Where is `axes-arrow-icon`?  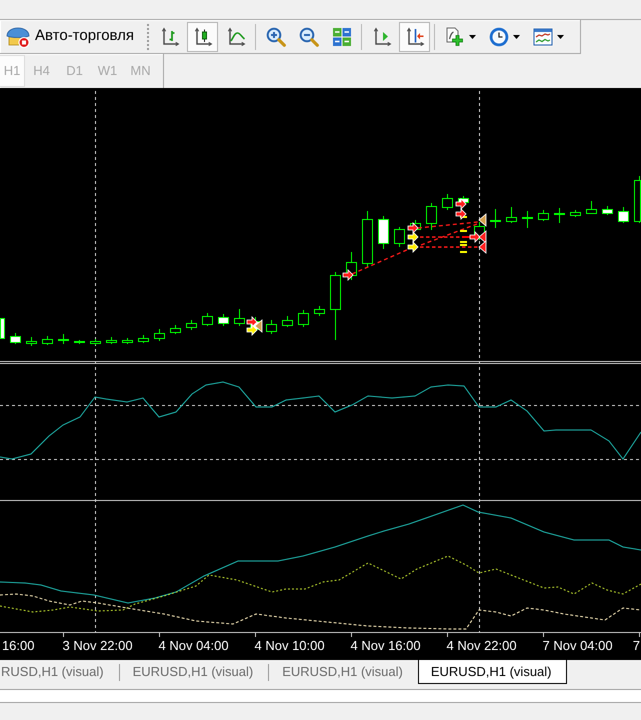
axes-arrow-icon is located at coordinates (414, 36).